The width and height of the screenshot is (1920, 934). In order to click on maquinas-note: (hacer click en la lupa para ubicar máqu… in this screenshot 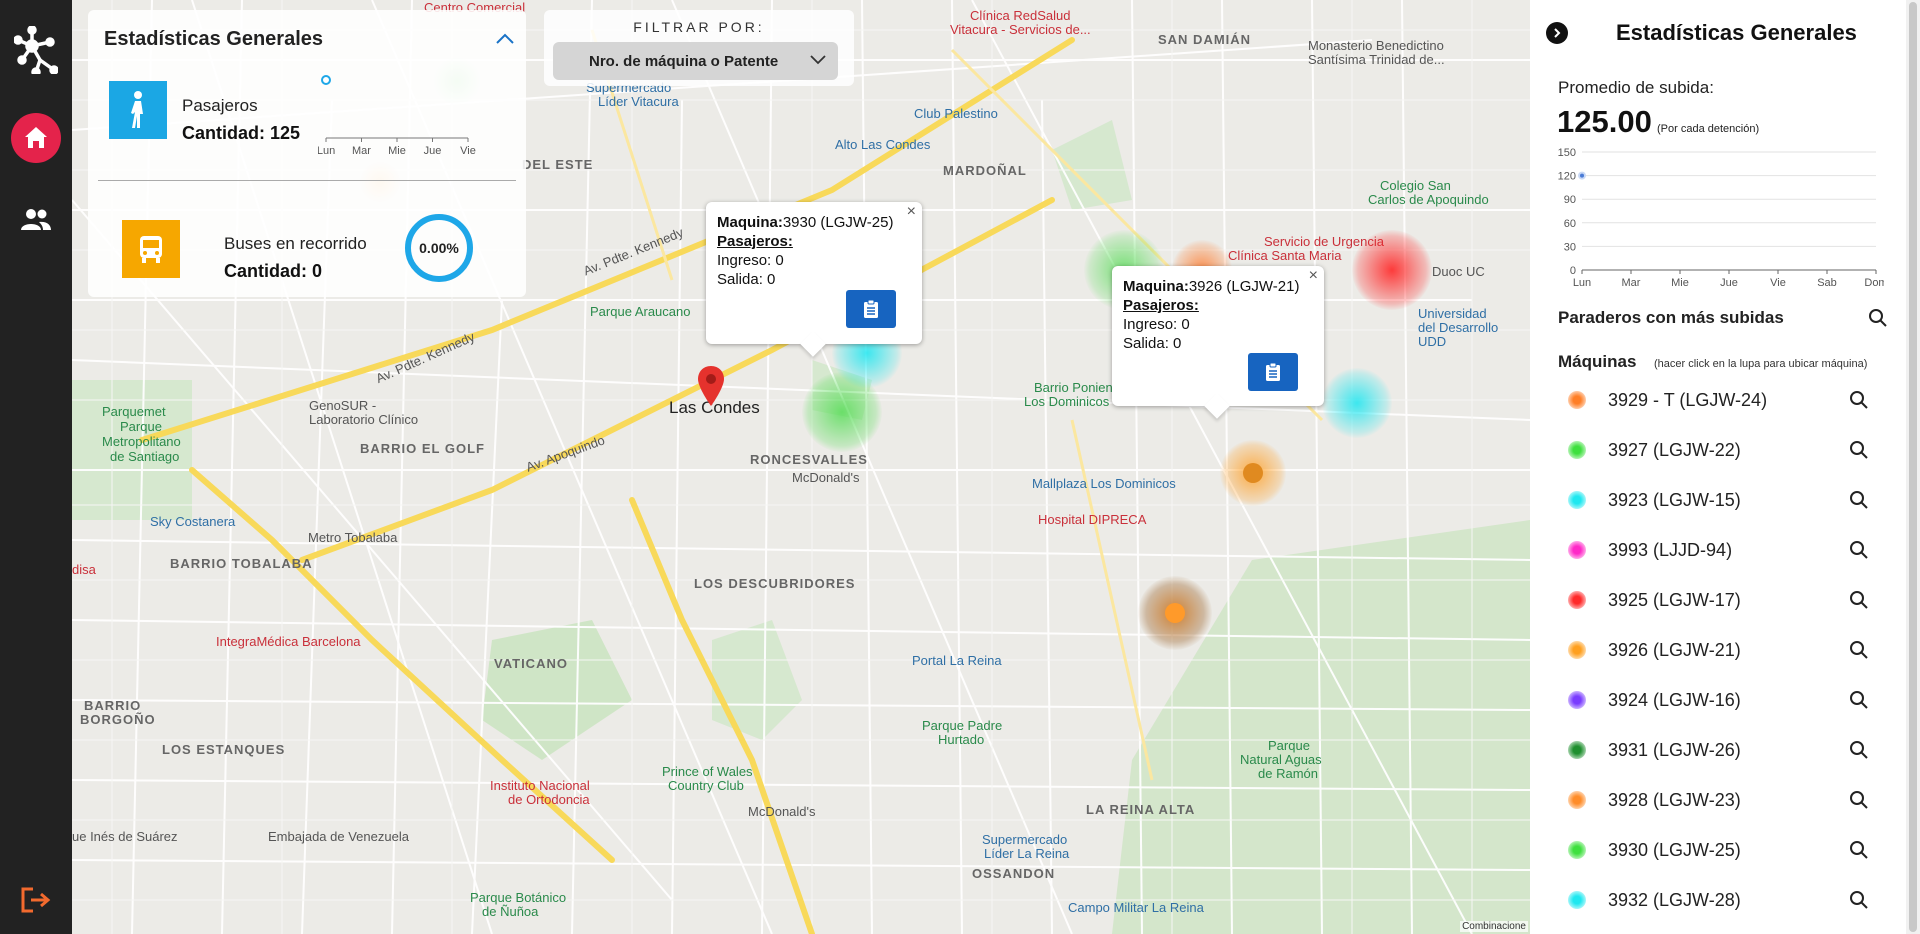, I will do `click(1761, 364)`.